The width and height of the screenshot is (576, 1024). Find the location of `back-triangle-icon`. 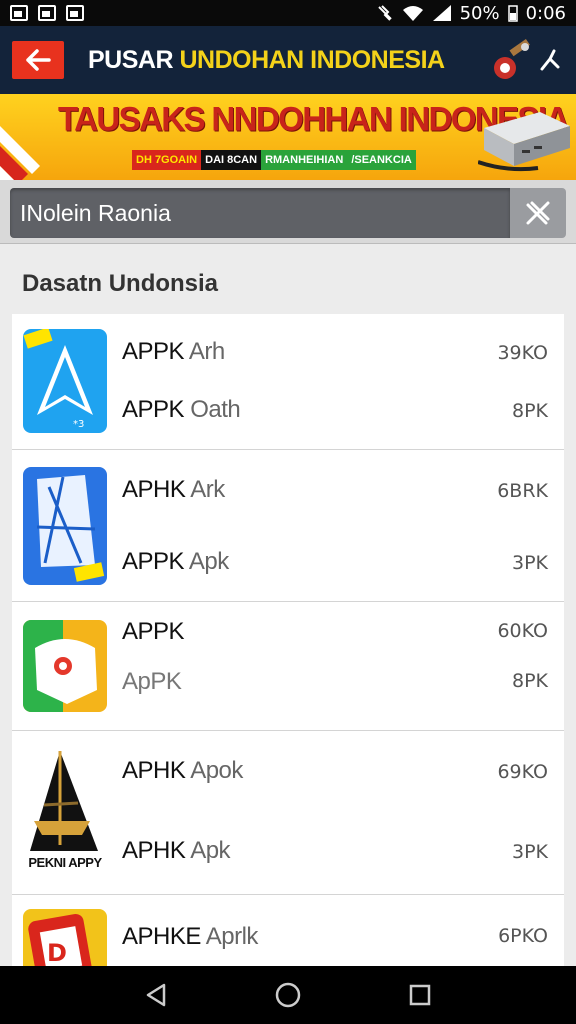

back-triangle-icon is located at coordinates (156, 995).